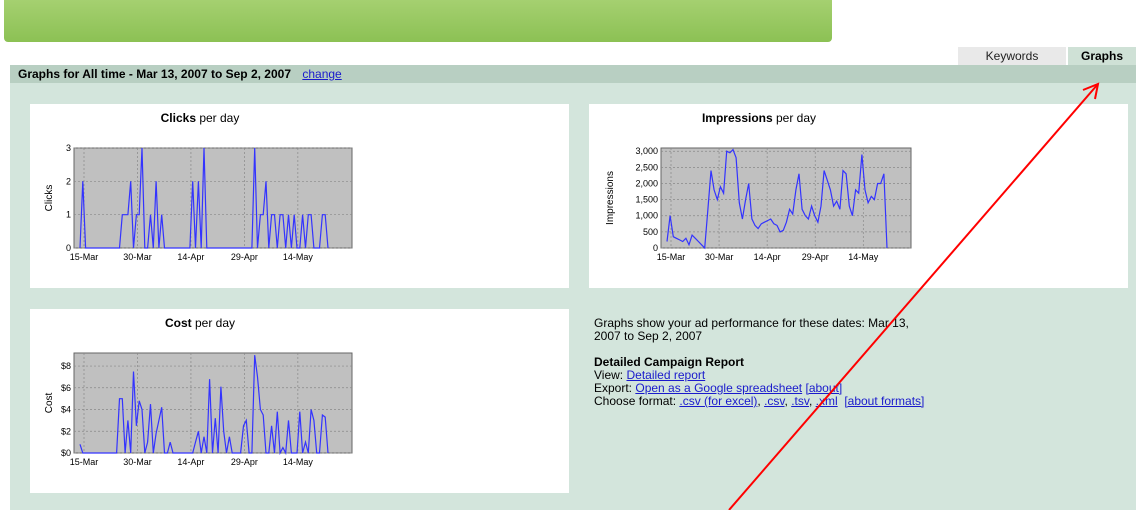 This screenshot has height=510, width=1136. What do you see at coordinates (1102, 56) in the screenshot?
I see `tab-graphs: Graphs` at bounding box center [1102, 56].